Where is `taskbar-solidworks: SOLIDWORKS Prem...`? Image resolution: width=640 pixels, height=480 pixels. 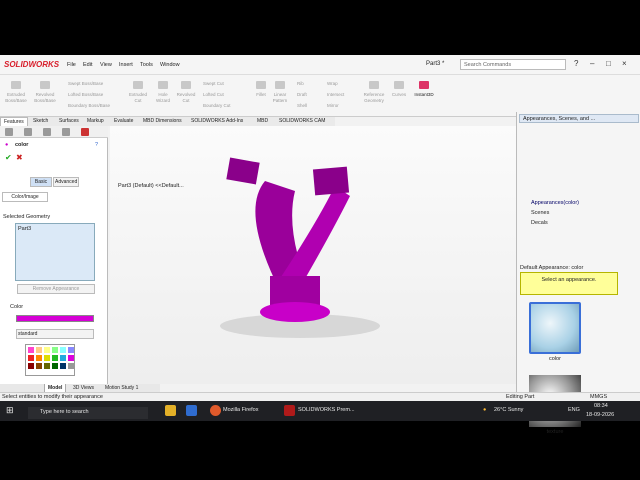
taskbar-solidworks: SOLIDWORKS Prem... is located at coordinates (326, 410).